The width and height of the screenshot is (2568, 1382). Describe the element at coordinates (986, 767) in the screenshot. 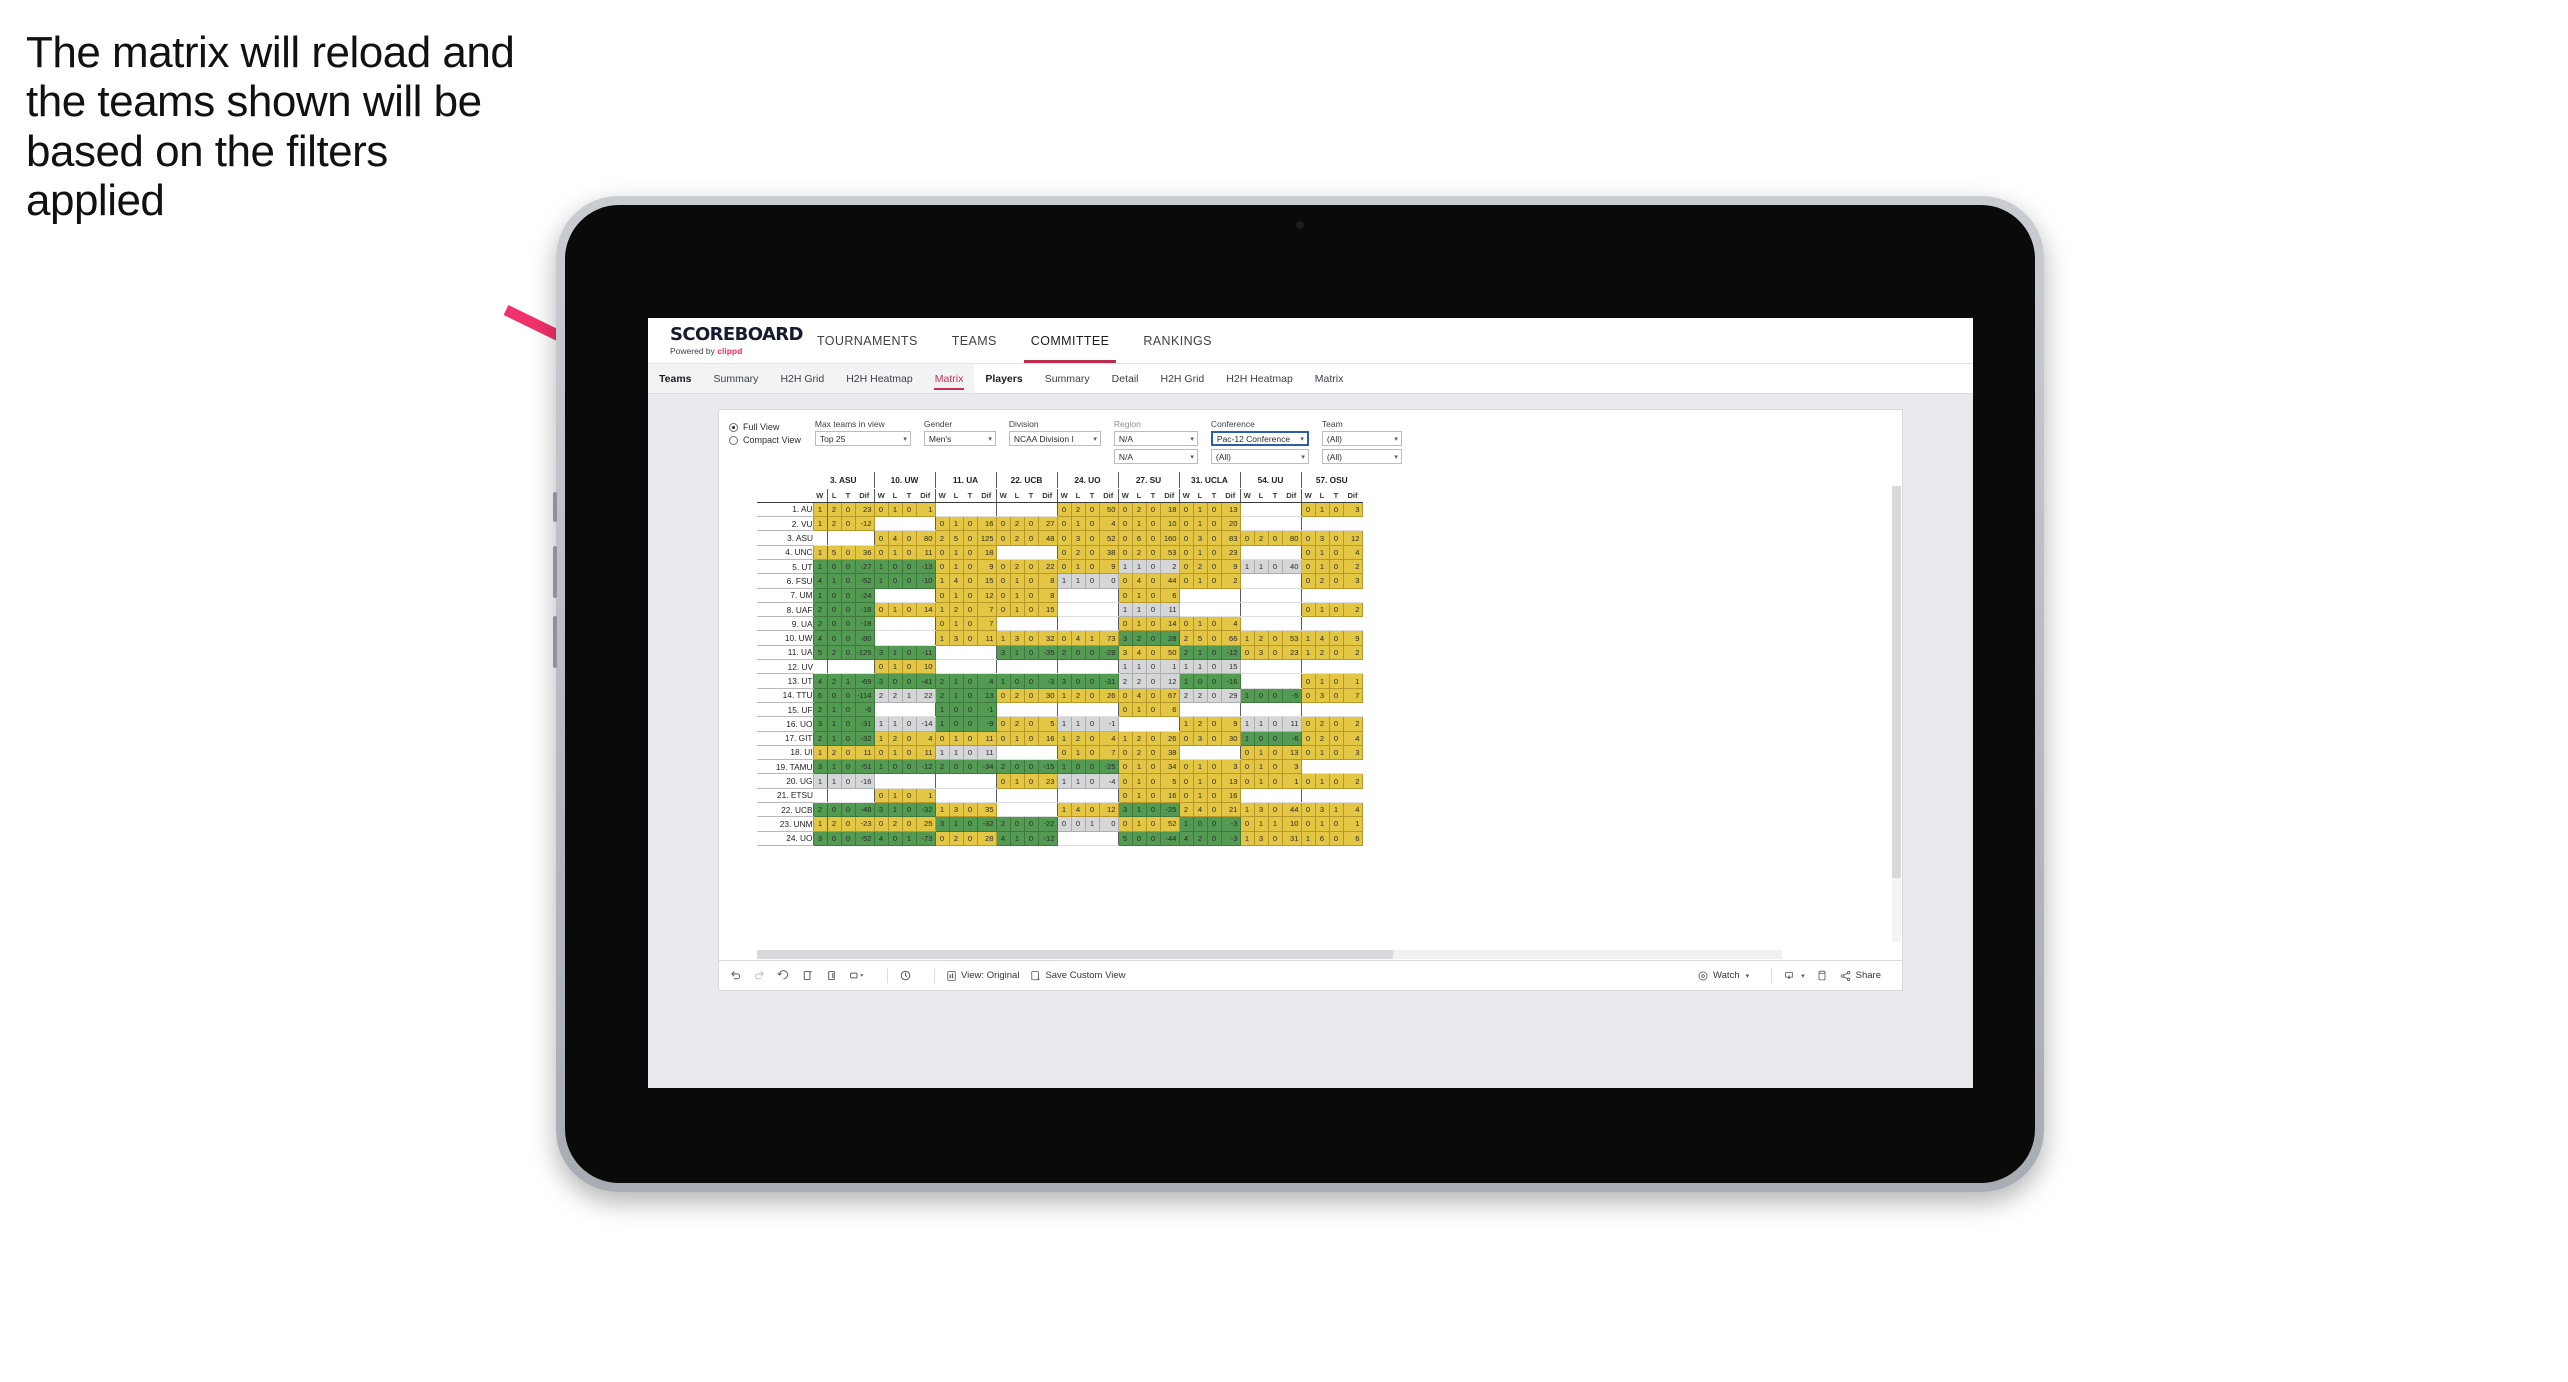

I see `matrix-cell: -34` at that location.